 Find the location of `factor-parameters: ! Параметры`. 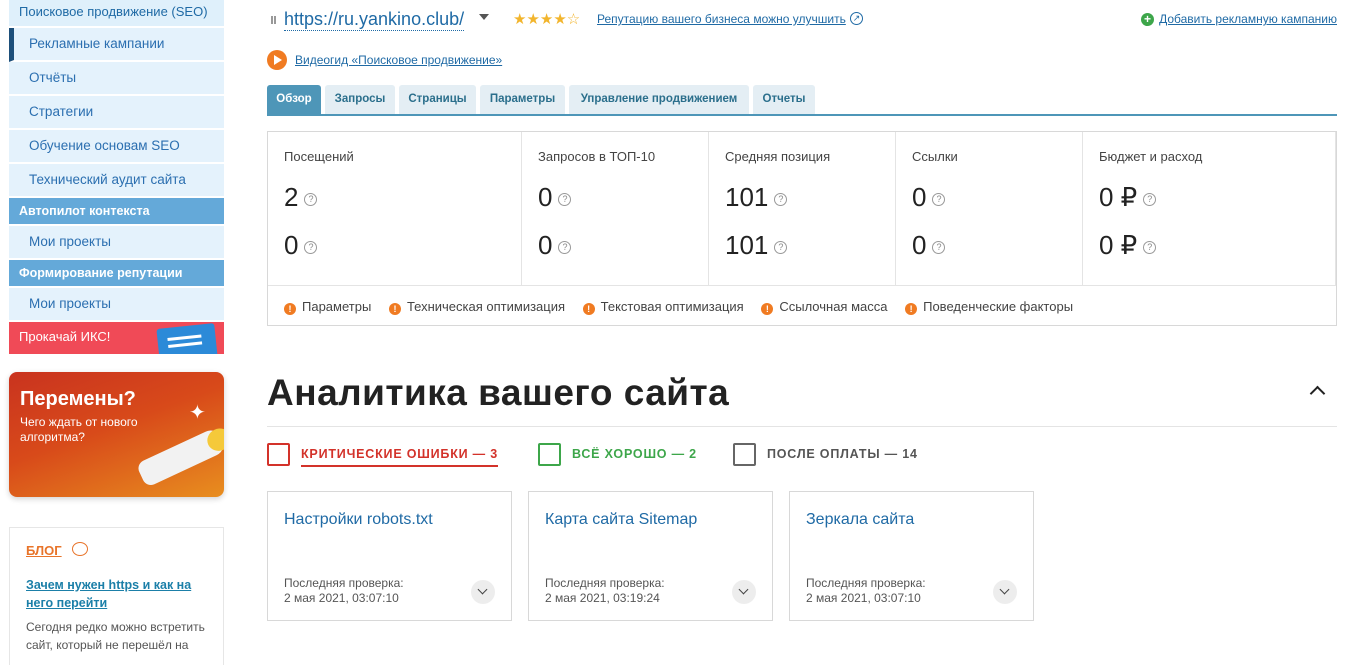

factor-parameters: ! Параметры is located at coordinates (327, 307).